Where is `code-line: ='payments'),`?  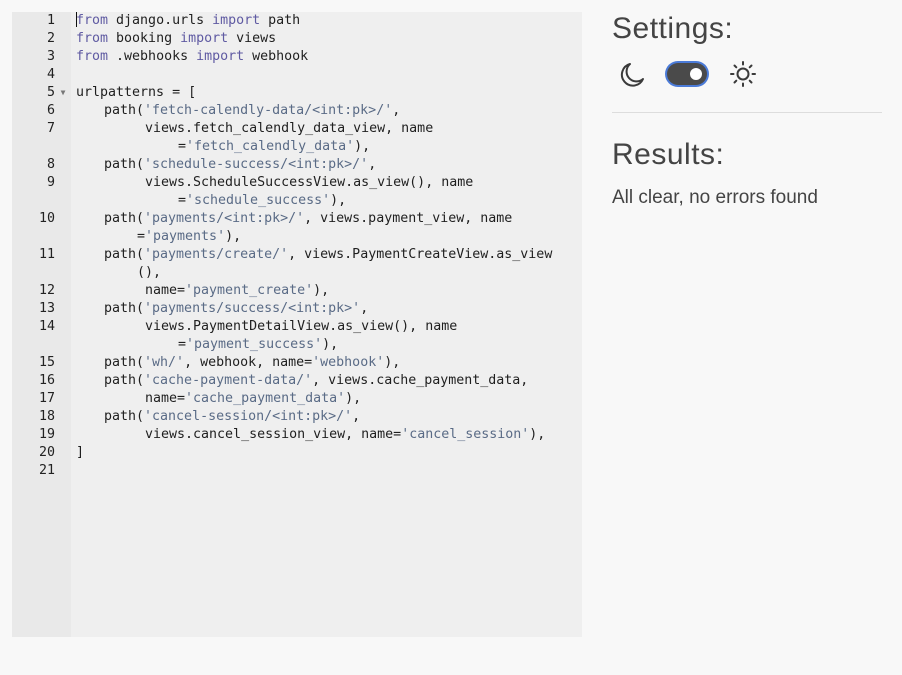 code-line: ='payments'), is located at coordinates (297, 237).